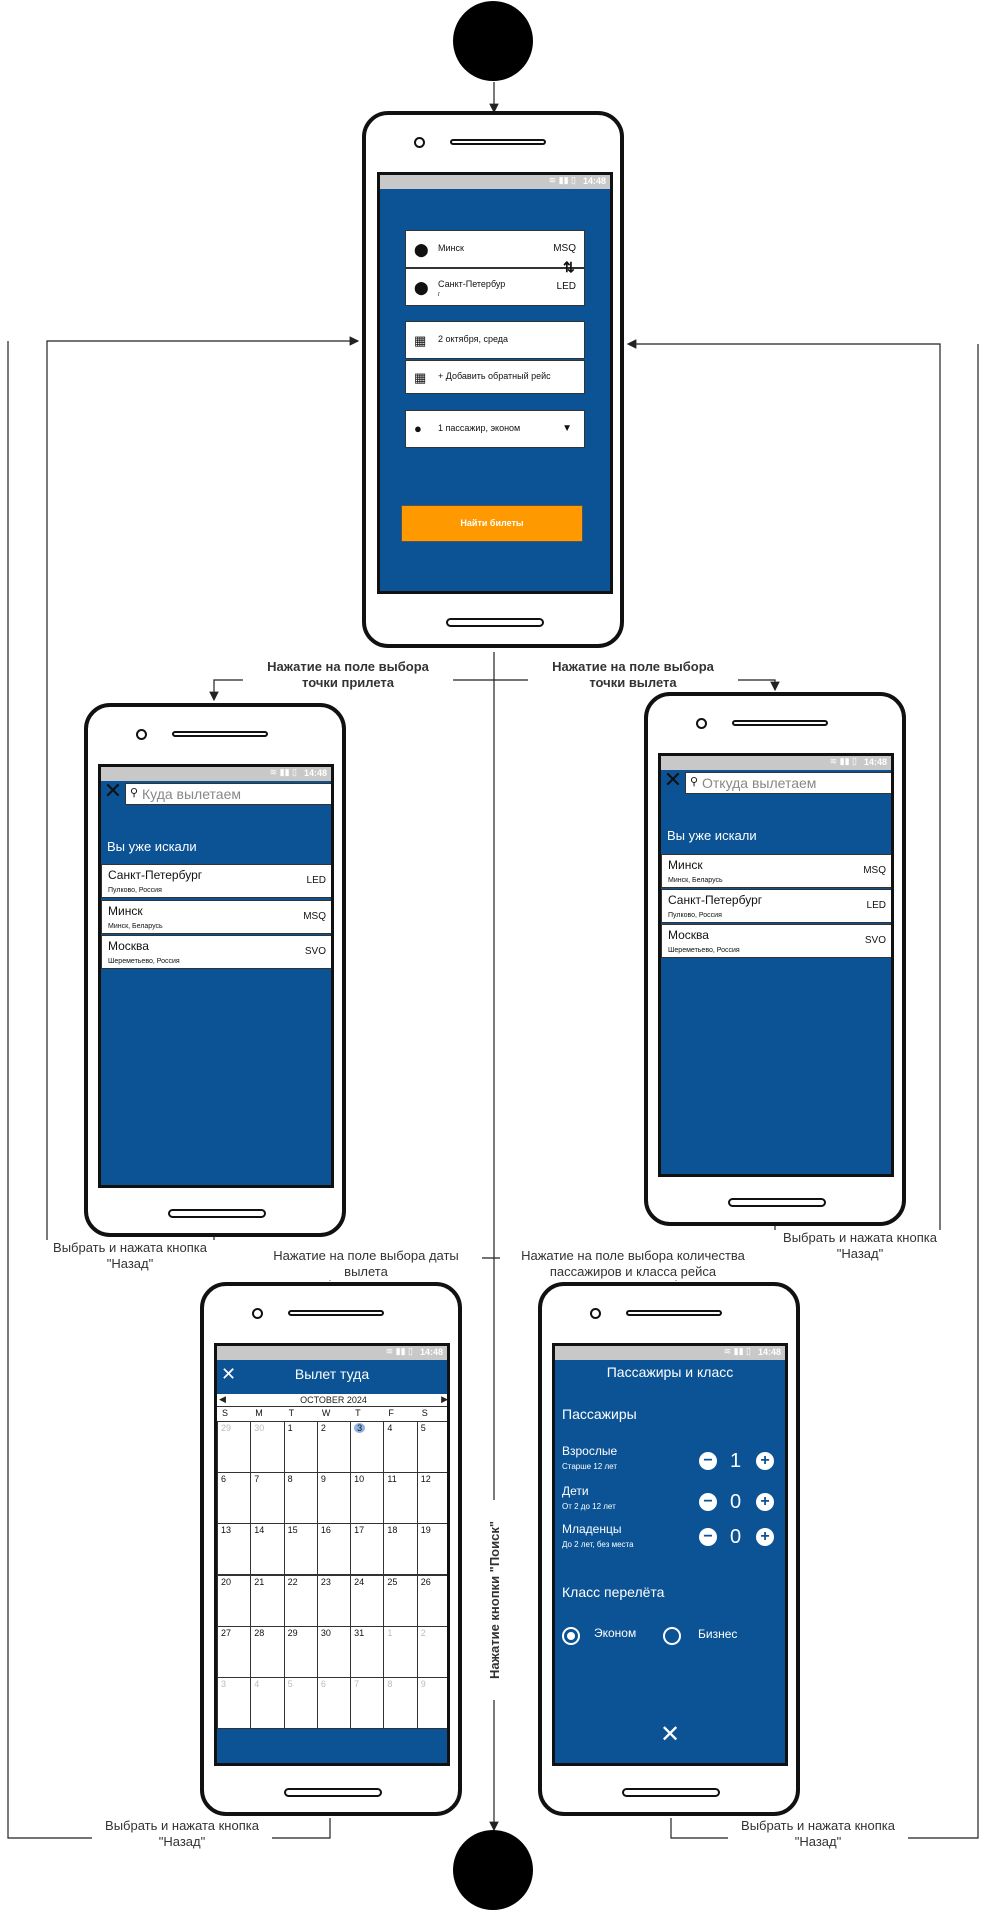  Describe the element at coordinates (400, 1600) in the screenshot. I see `calendar-day: 25` at that location.